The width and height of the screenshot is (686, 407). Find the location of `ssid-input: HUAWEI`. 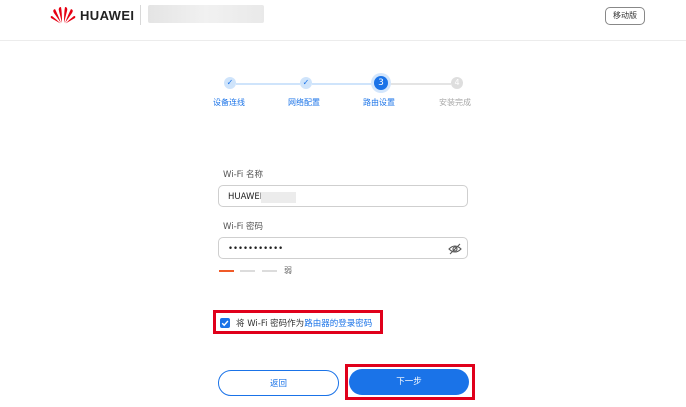

ssid-input: HUAWEI is located at coordinates (343, 196).